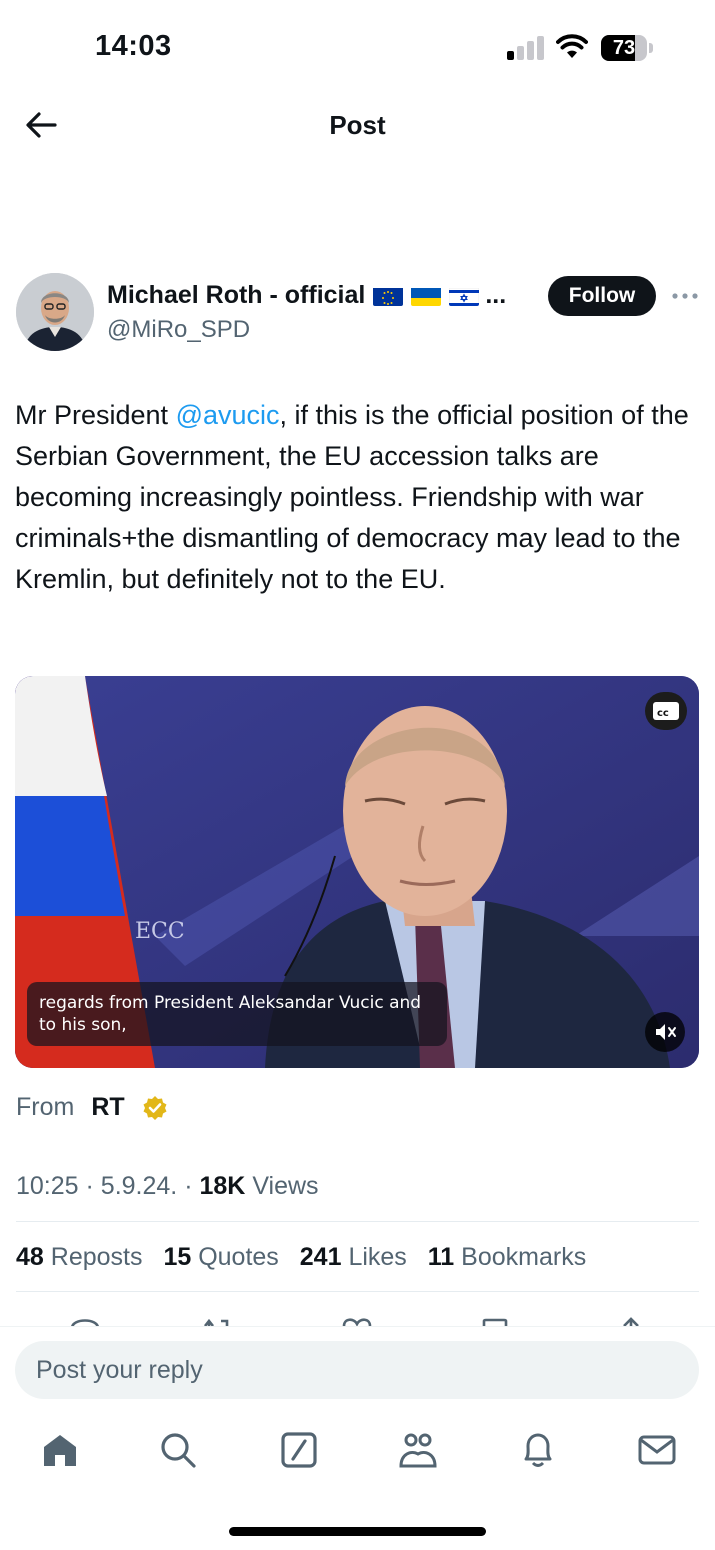 The image size is (715, 1550). What do you see at coordinates (228, 415) in the screenshot?
I see `mention-link: @avucic` at bounding box center [228, 415].